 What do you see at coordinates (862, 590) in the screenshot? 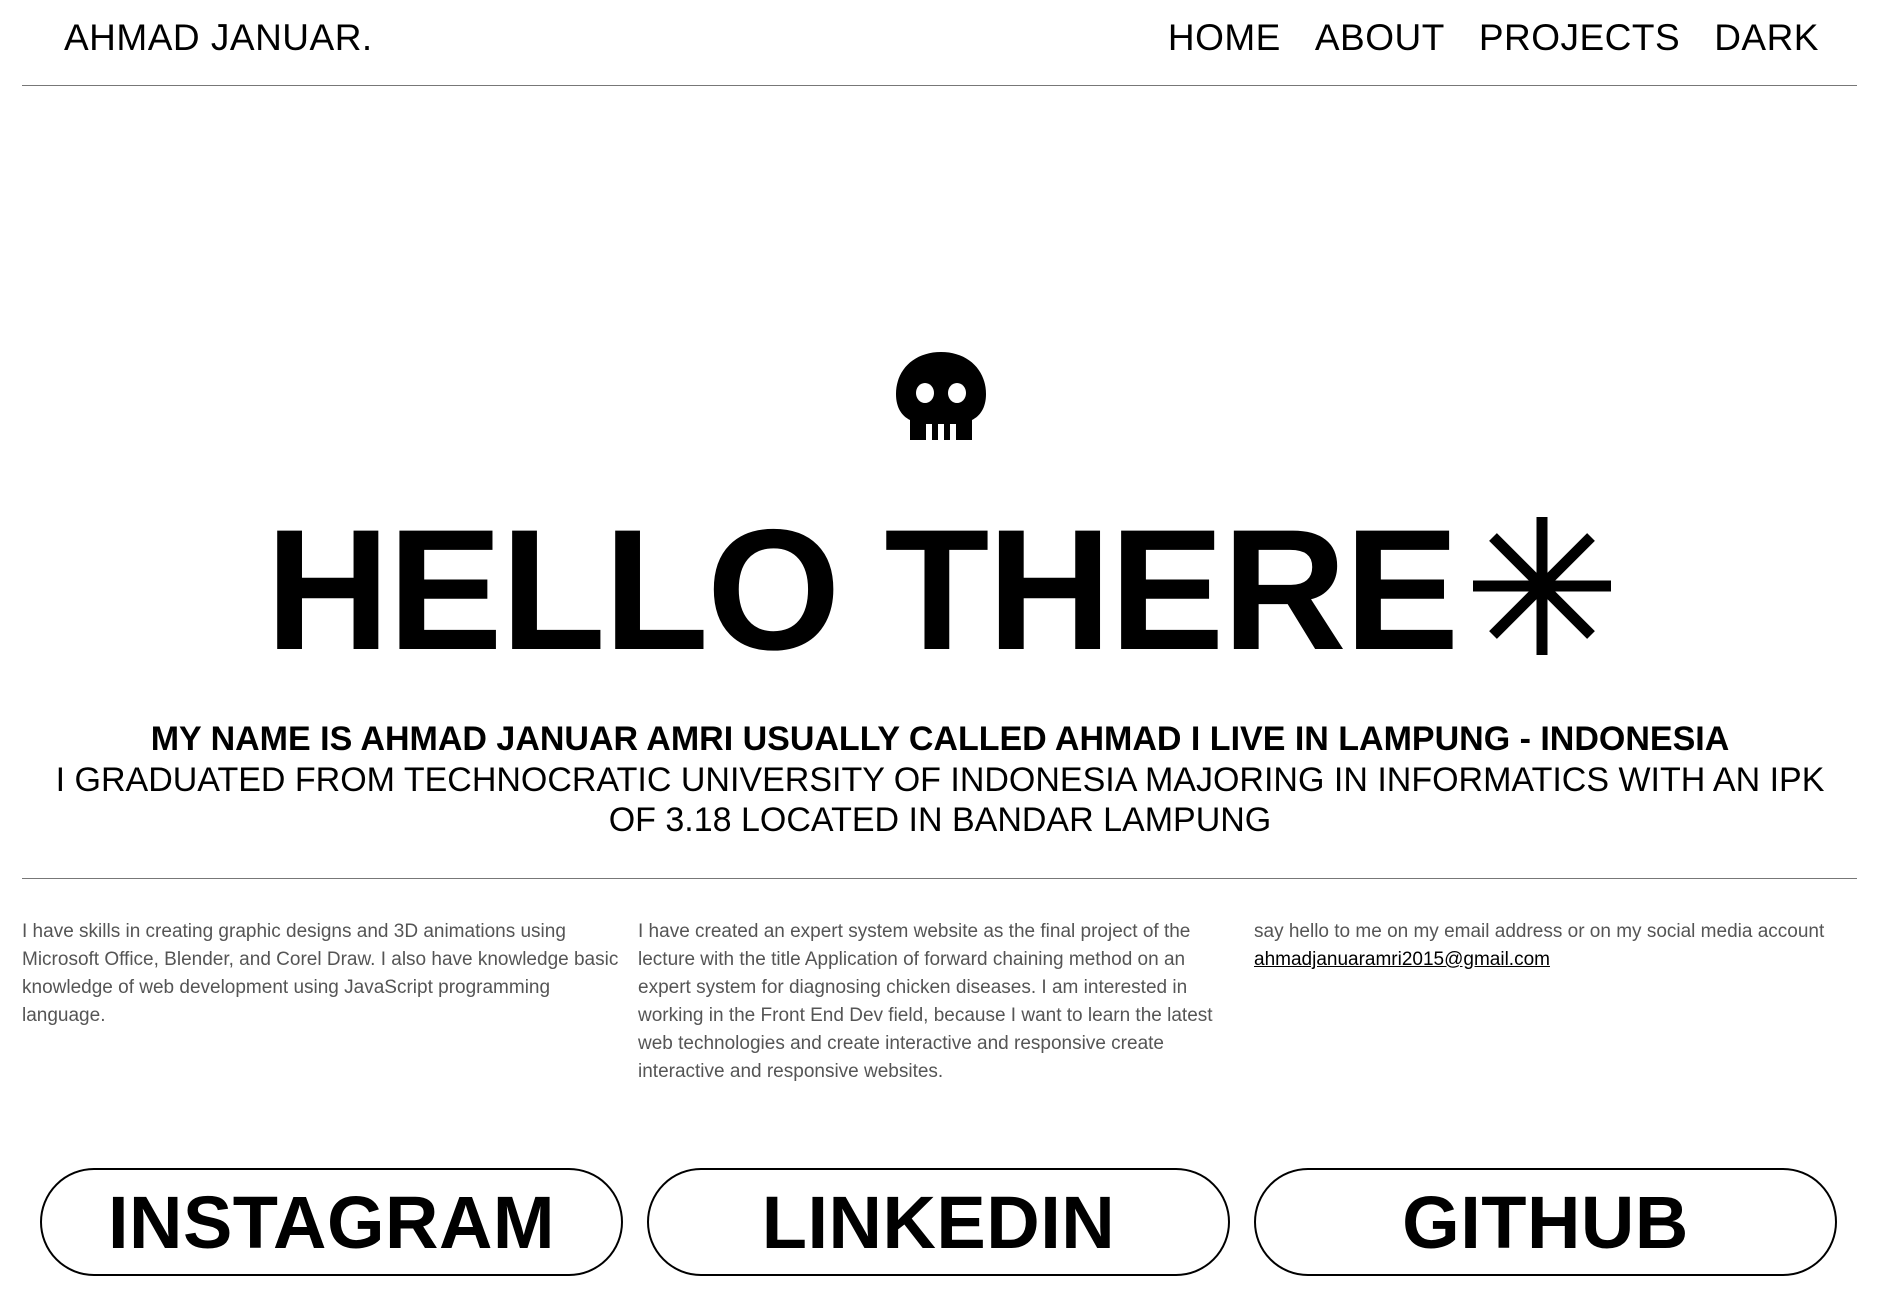
I see `hero-title-text: HELLO THERE` at bounding box center [862, 590].